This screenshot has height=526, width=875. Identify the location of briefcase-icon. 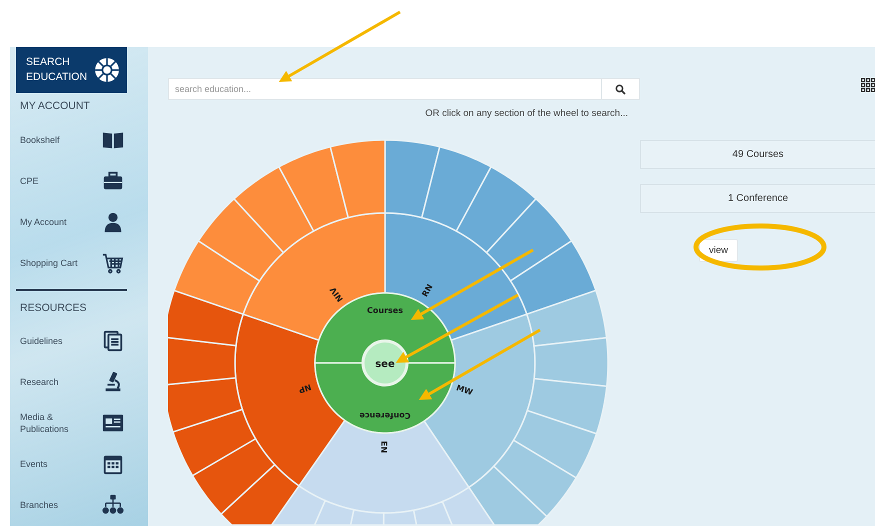
(113, 181).